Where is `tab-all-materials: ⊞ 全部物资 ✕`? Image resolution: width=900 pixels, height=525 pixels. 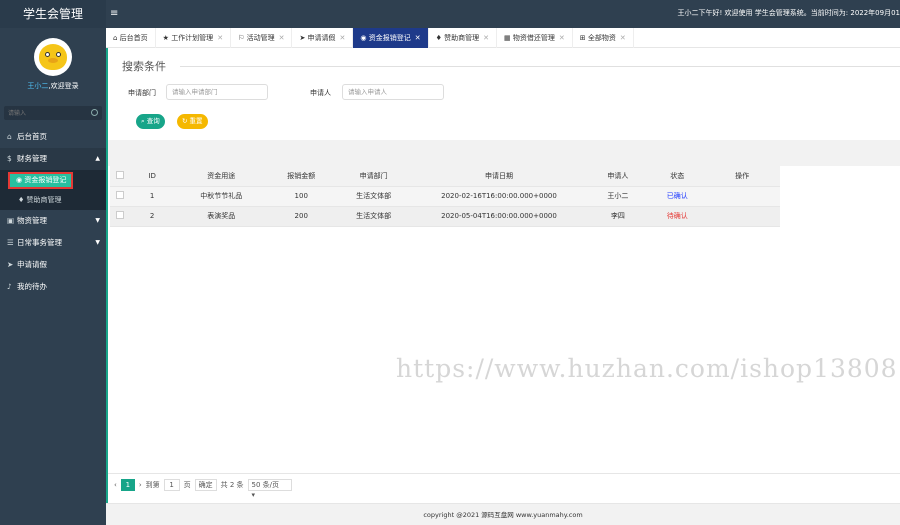
tab-all-materials: ⊞ 全部物资 ✕ is located at coordinates (603, 38).